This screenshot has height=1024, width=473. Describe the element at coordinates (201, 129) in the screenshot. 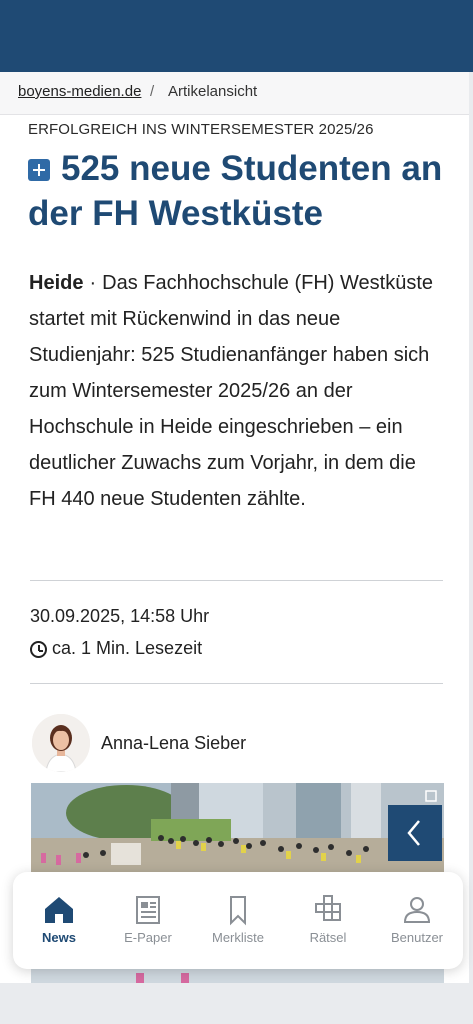

I see `article-kicker: ERFOLGREICH INS WINTERSEMESTER 2025/26` at that location.